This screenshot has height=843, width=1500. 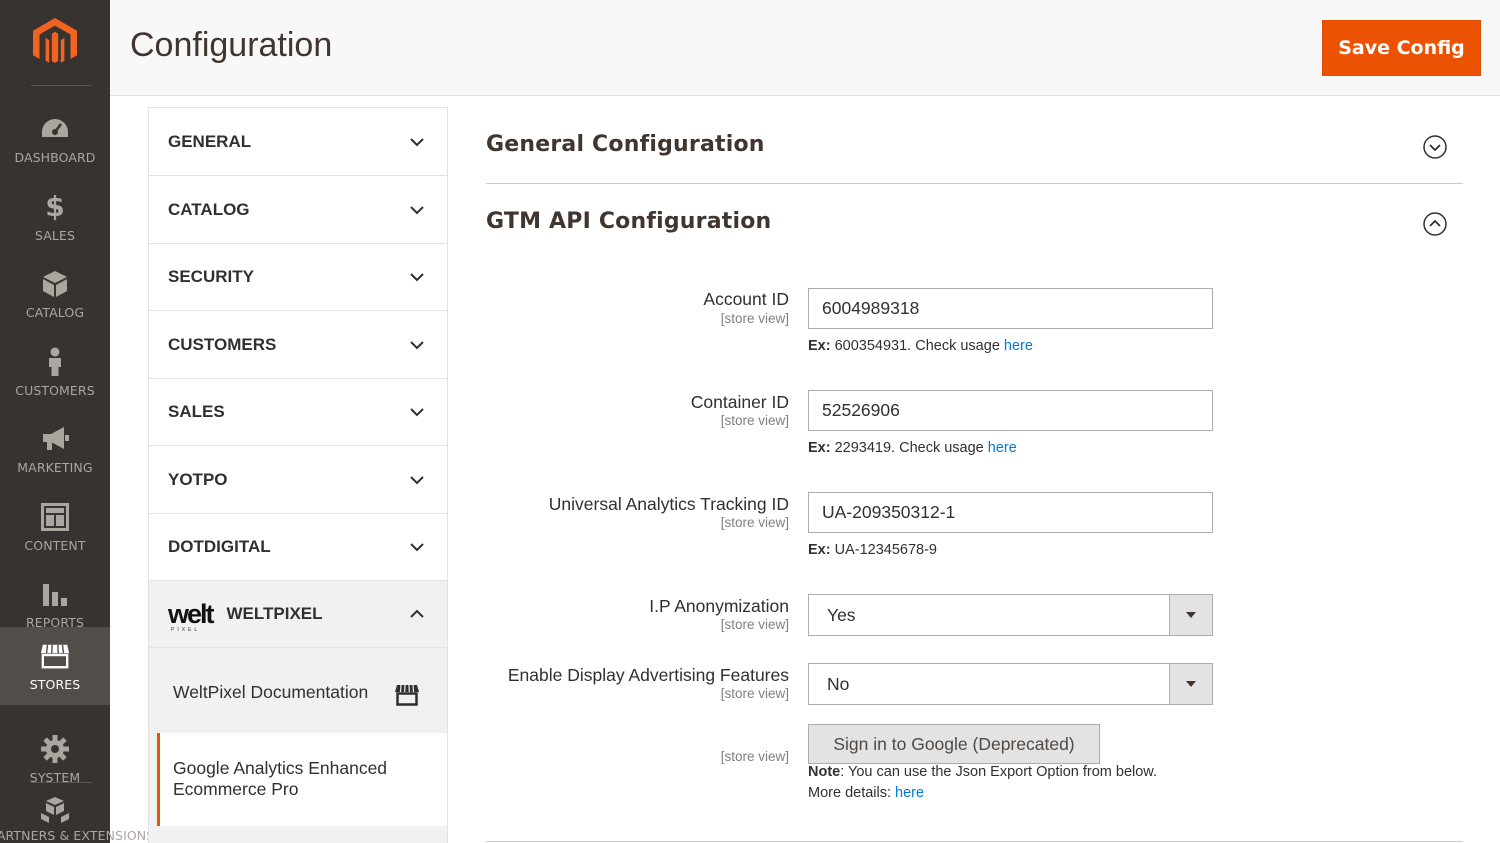 I want to click on chevron-up-icon, so click(x=417, y=613).